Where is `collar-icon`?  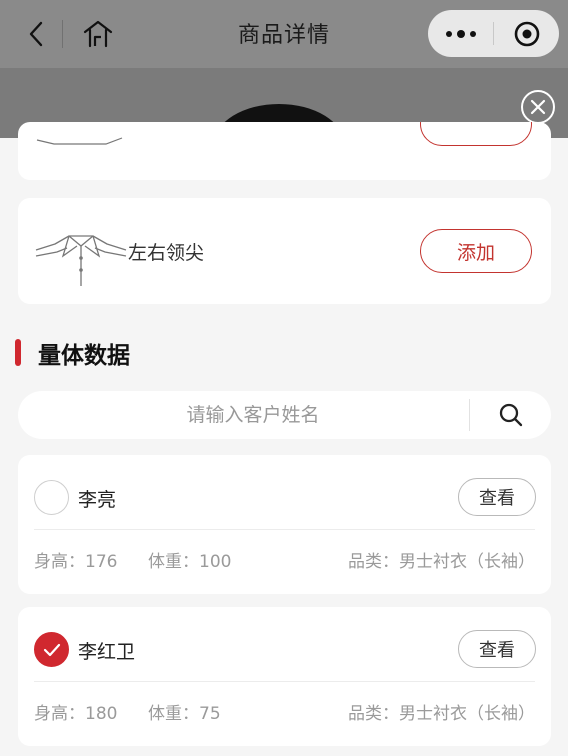
collar-icon is located at coordinates (79, 141).